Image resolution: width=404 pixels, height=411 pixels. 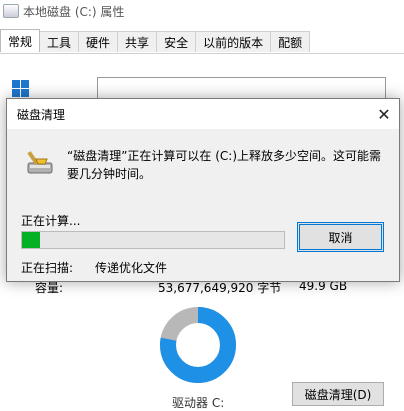 I want to click on drive-label: 驱动器 C:, so click(x=198, y=403).